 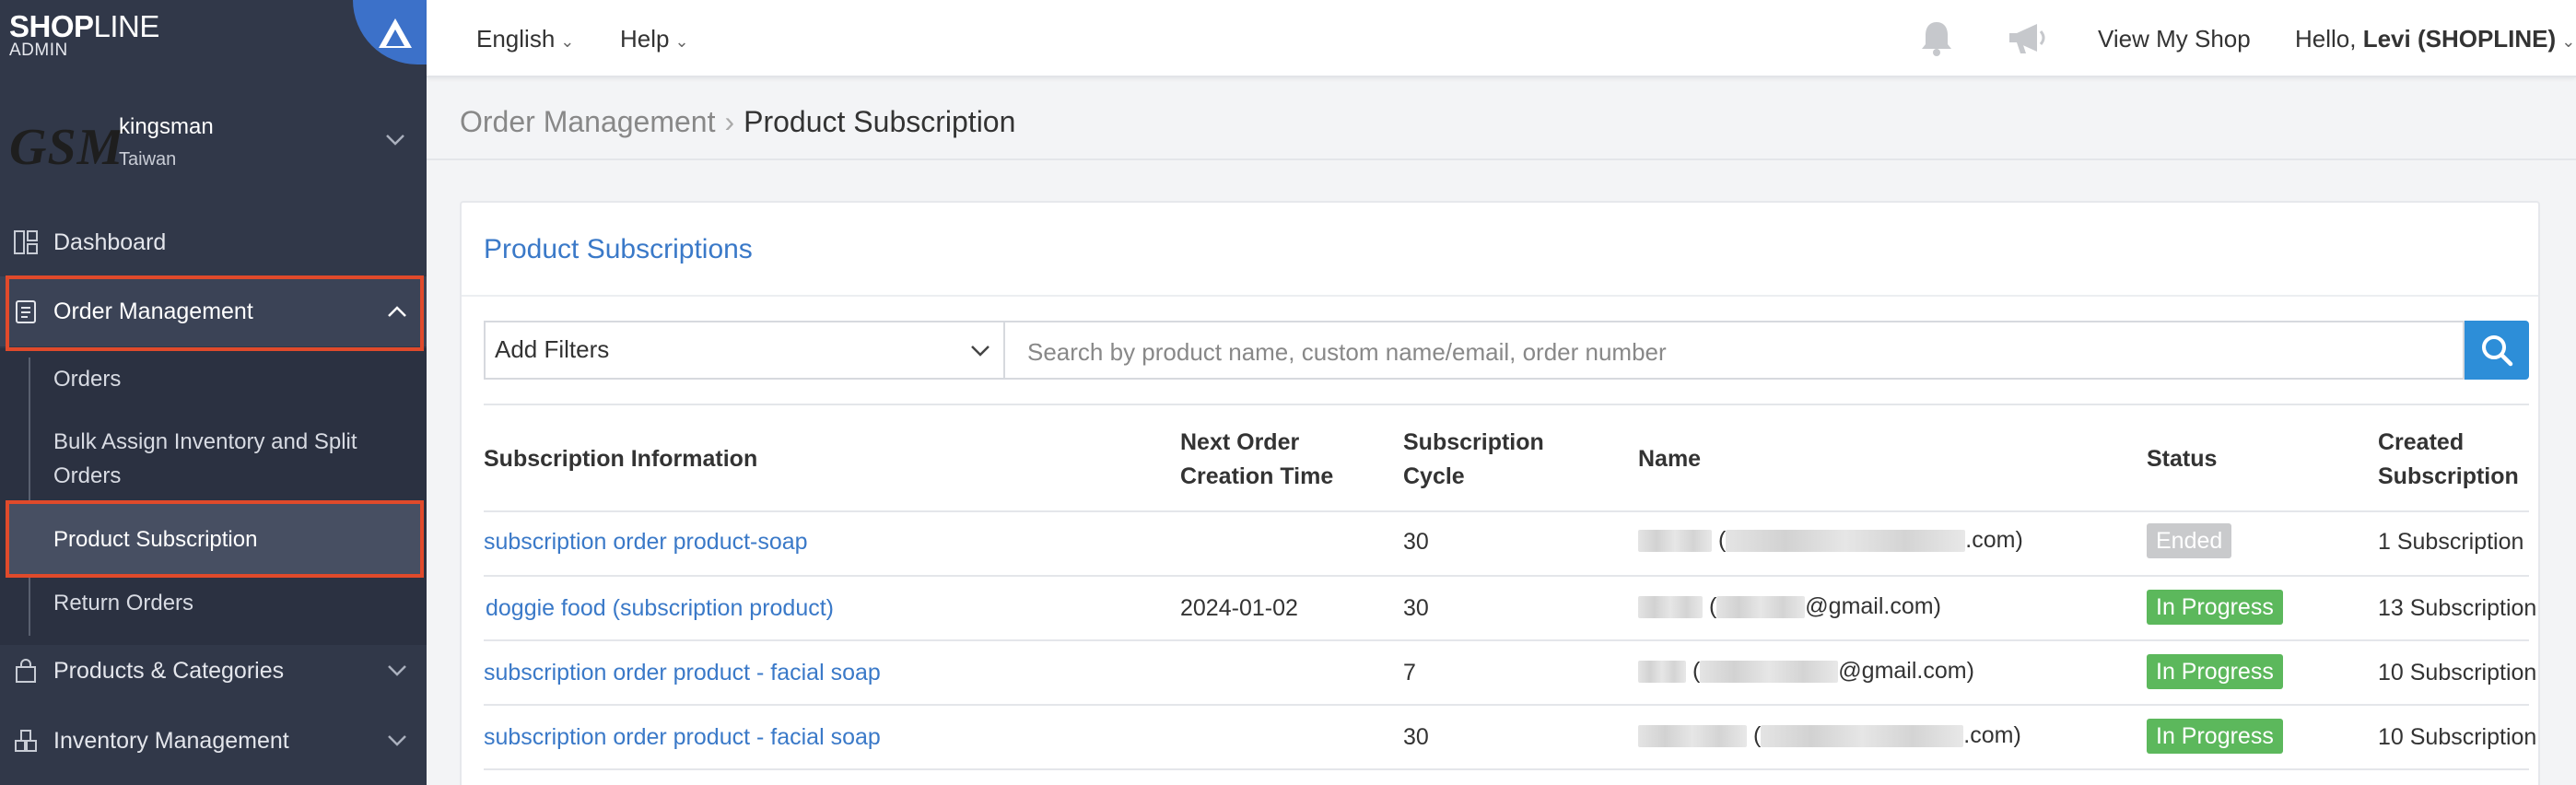 I want to click on sidebar-subitem-orders: Orders, so click(x=87, y=379).